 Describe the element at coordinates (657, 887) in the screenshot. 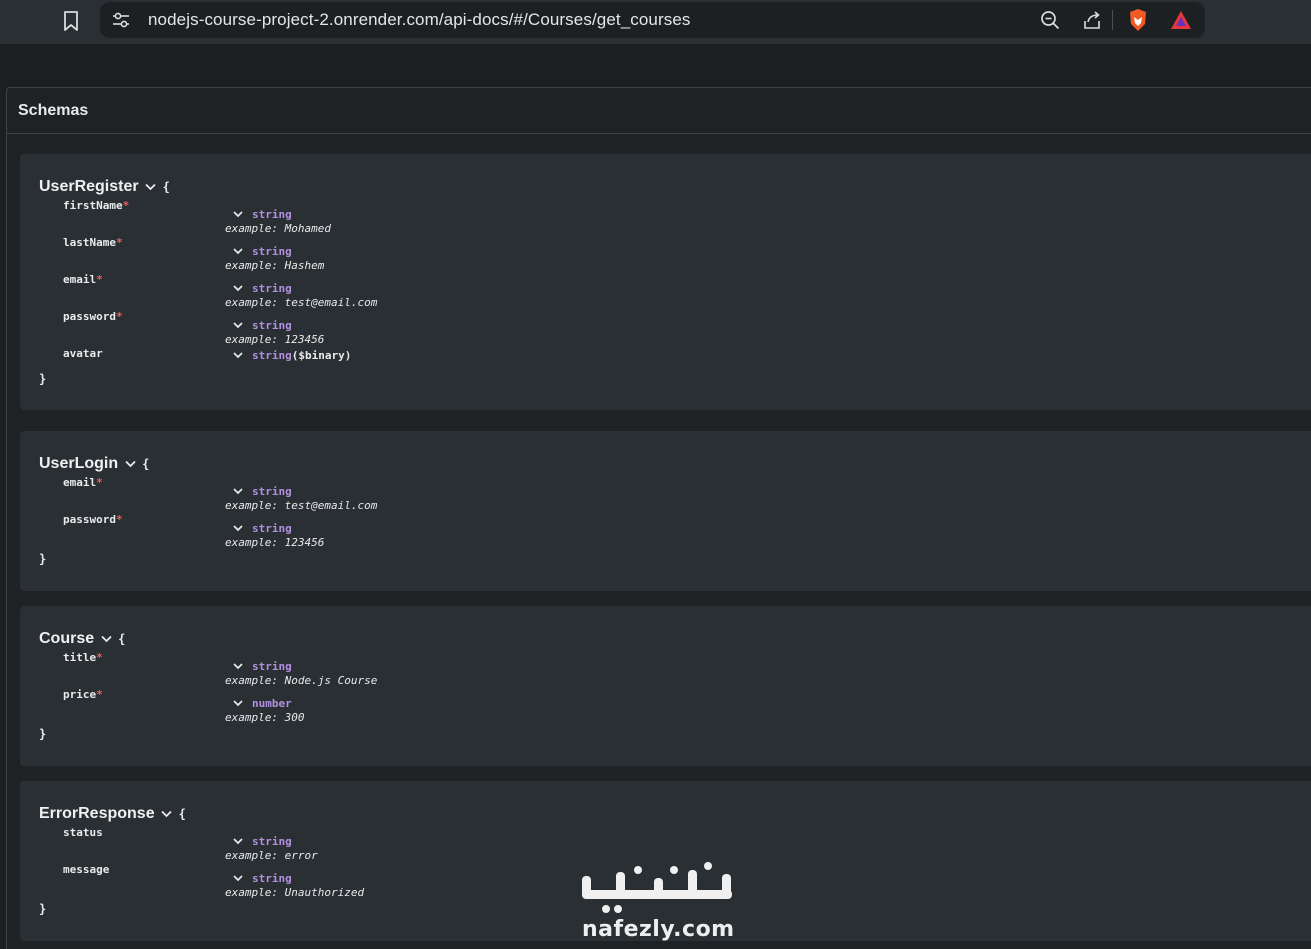

I see `nafezly-logo-arabic` at that location.